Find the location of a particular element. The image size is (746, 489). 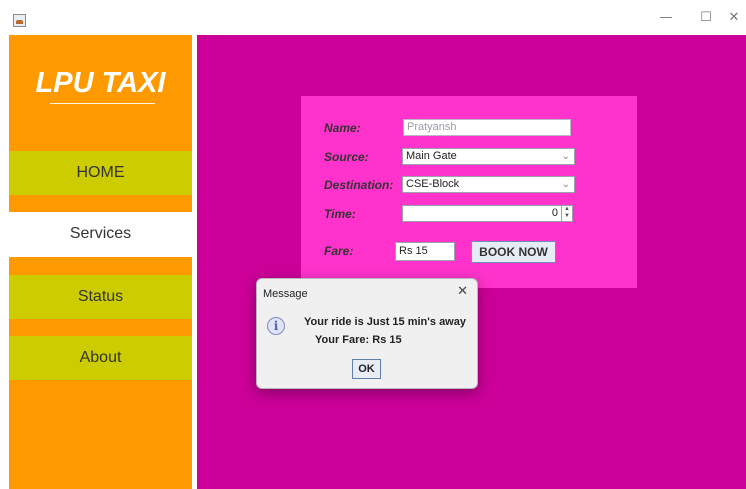

sidebar-item-label: Status is located at coordinates (100, 296).